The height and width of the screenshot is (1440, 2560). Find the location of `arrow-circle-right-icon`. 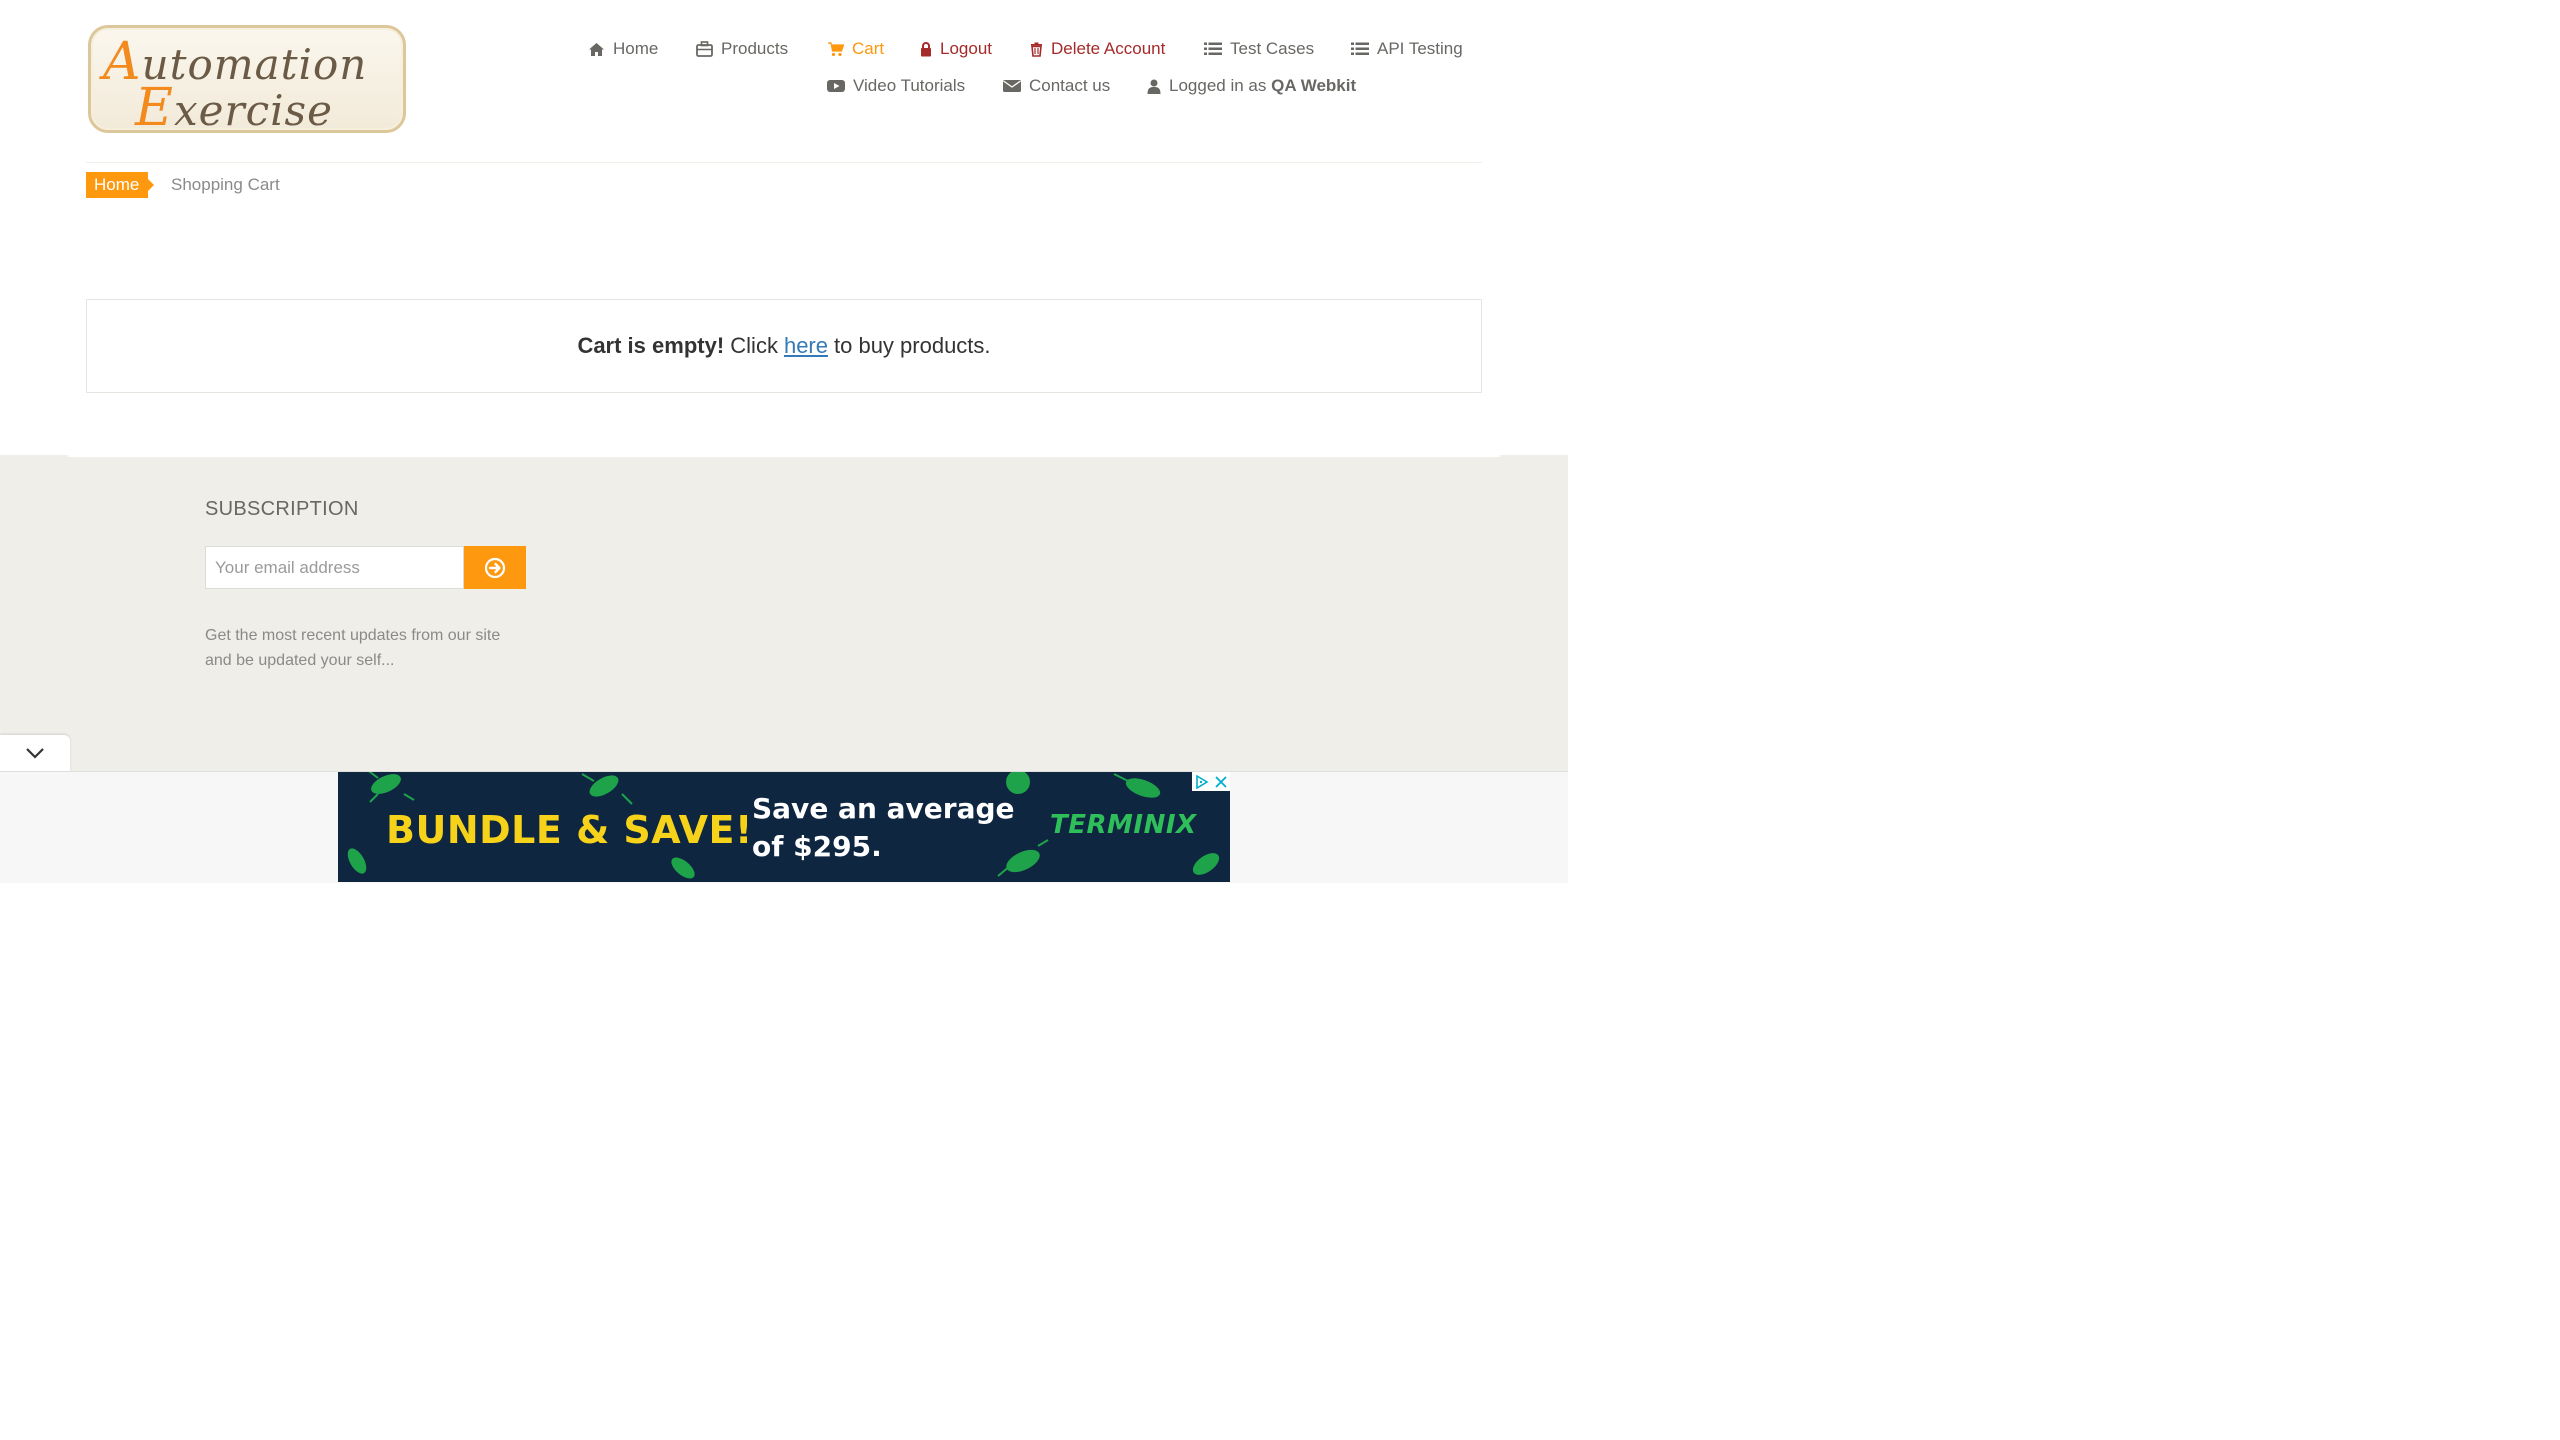

arrow-circle-right-icon is located at coordinates (495, 567).